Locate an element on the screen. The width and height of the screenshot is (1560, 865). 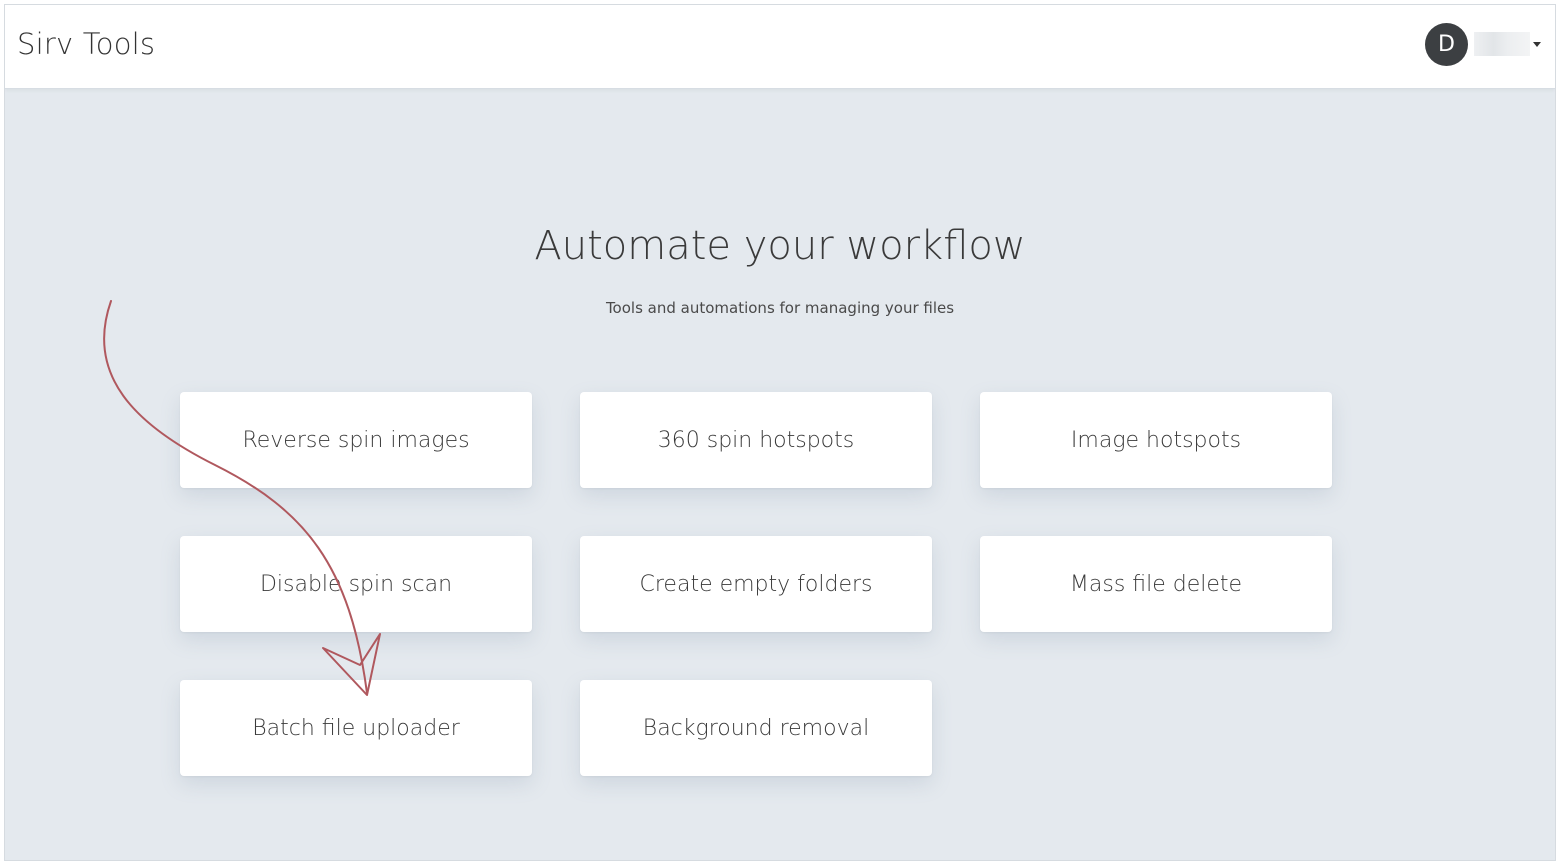
tool-card-reverse-spin-images: Reverse spin images is located at coordinates (356, 440).